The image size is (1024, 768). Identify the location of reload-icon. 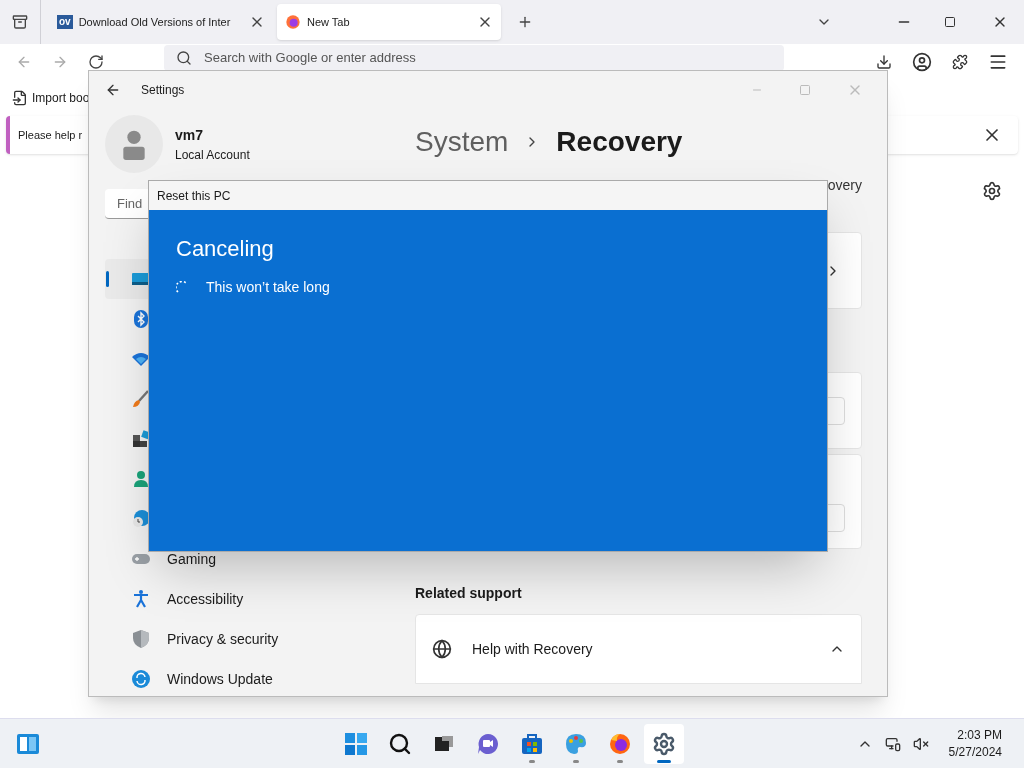
(96, 62).